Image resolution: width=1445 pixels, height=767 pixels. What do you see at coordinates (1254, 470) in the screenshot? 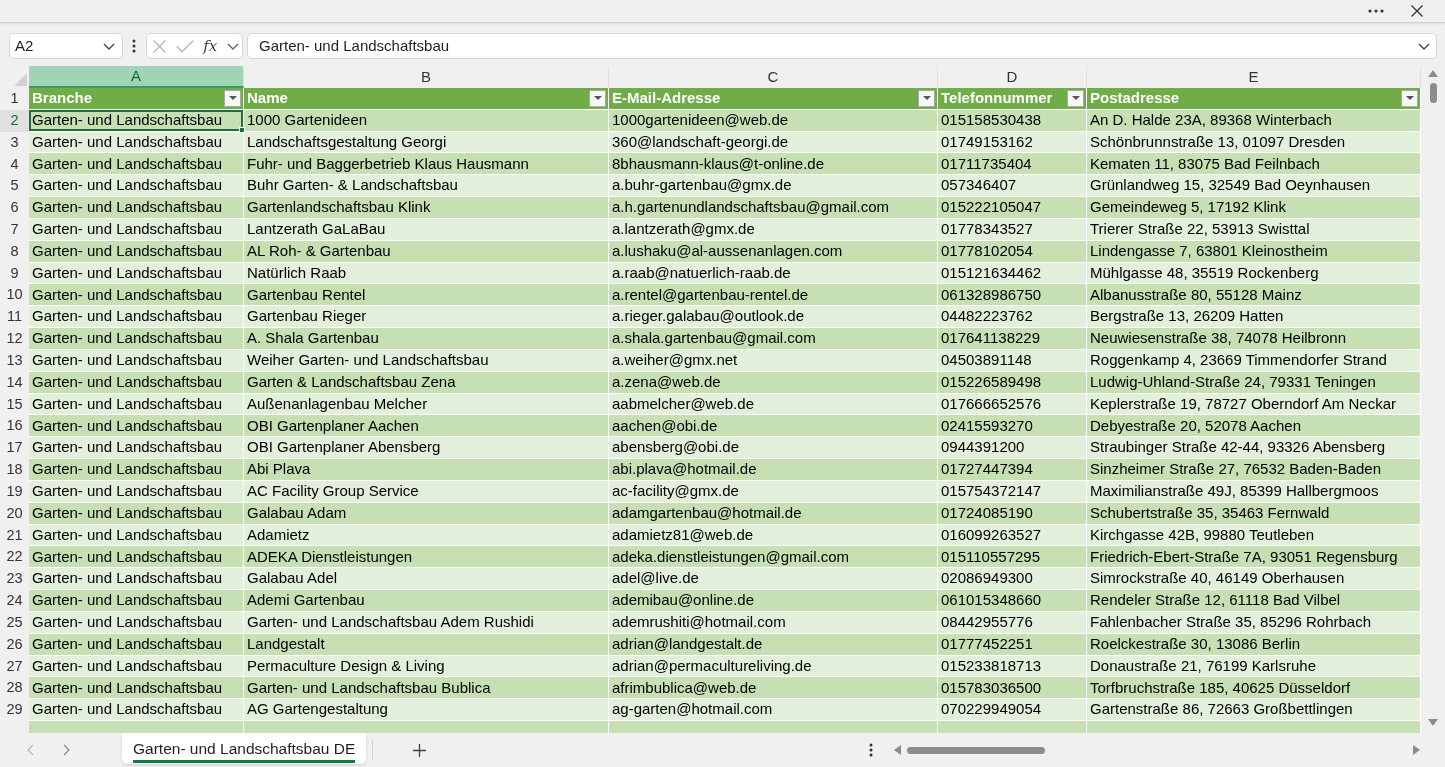
I see `table-cell: Sinzheimer Straße 27, 76532 Baden-Baden` at bounding box center [1254, 470].